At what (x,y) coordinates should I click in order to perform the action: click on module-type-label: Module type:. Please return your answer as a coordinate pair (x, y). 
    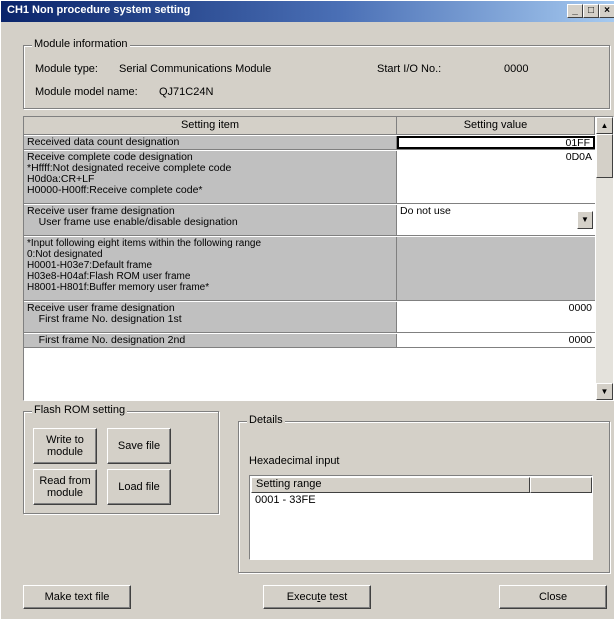
    Looking at the image, I should click on (66, 69).